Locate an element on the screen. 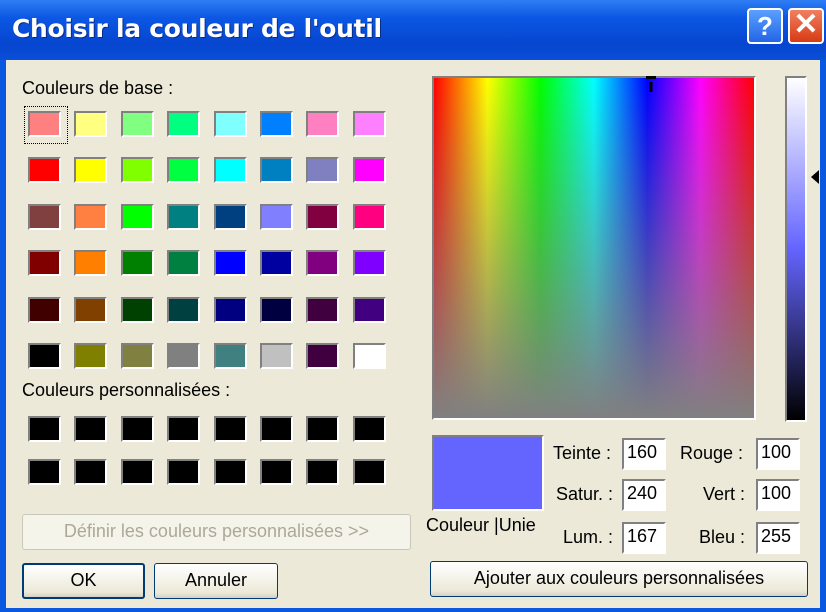  green-input: 100 is located at coordinates (778, 495).